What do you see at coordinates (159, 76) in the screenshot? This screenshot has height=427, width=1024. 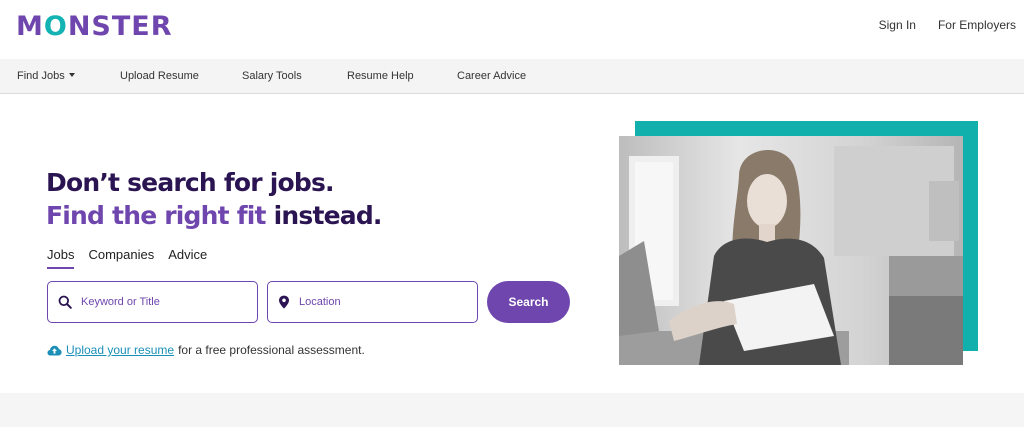 I see `nav-item-upload-resume: Upload Resume` at bounding box center [159, 76].